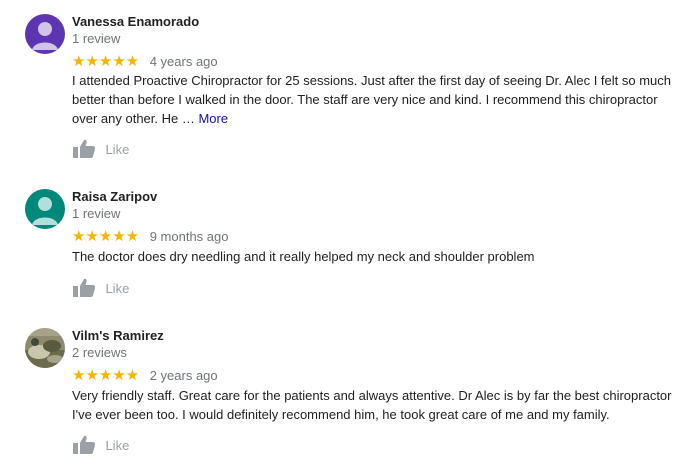 This screenshot has width=688, height=474. I want to click on reviewer-name: Vanessa Enamorado, so click(135, 21).